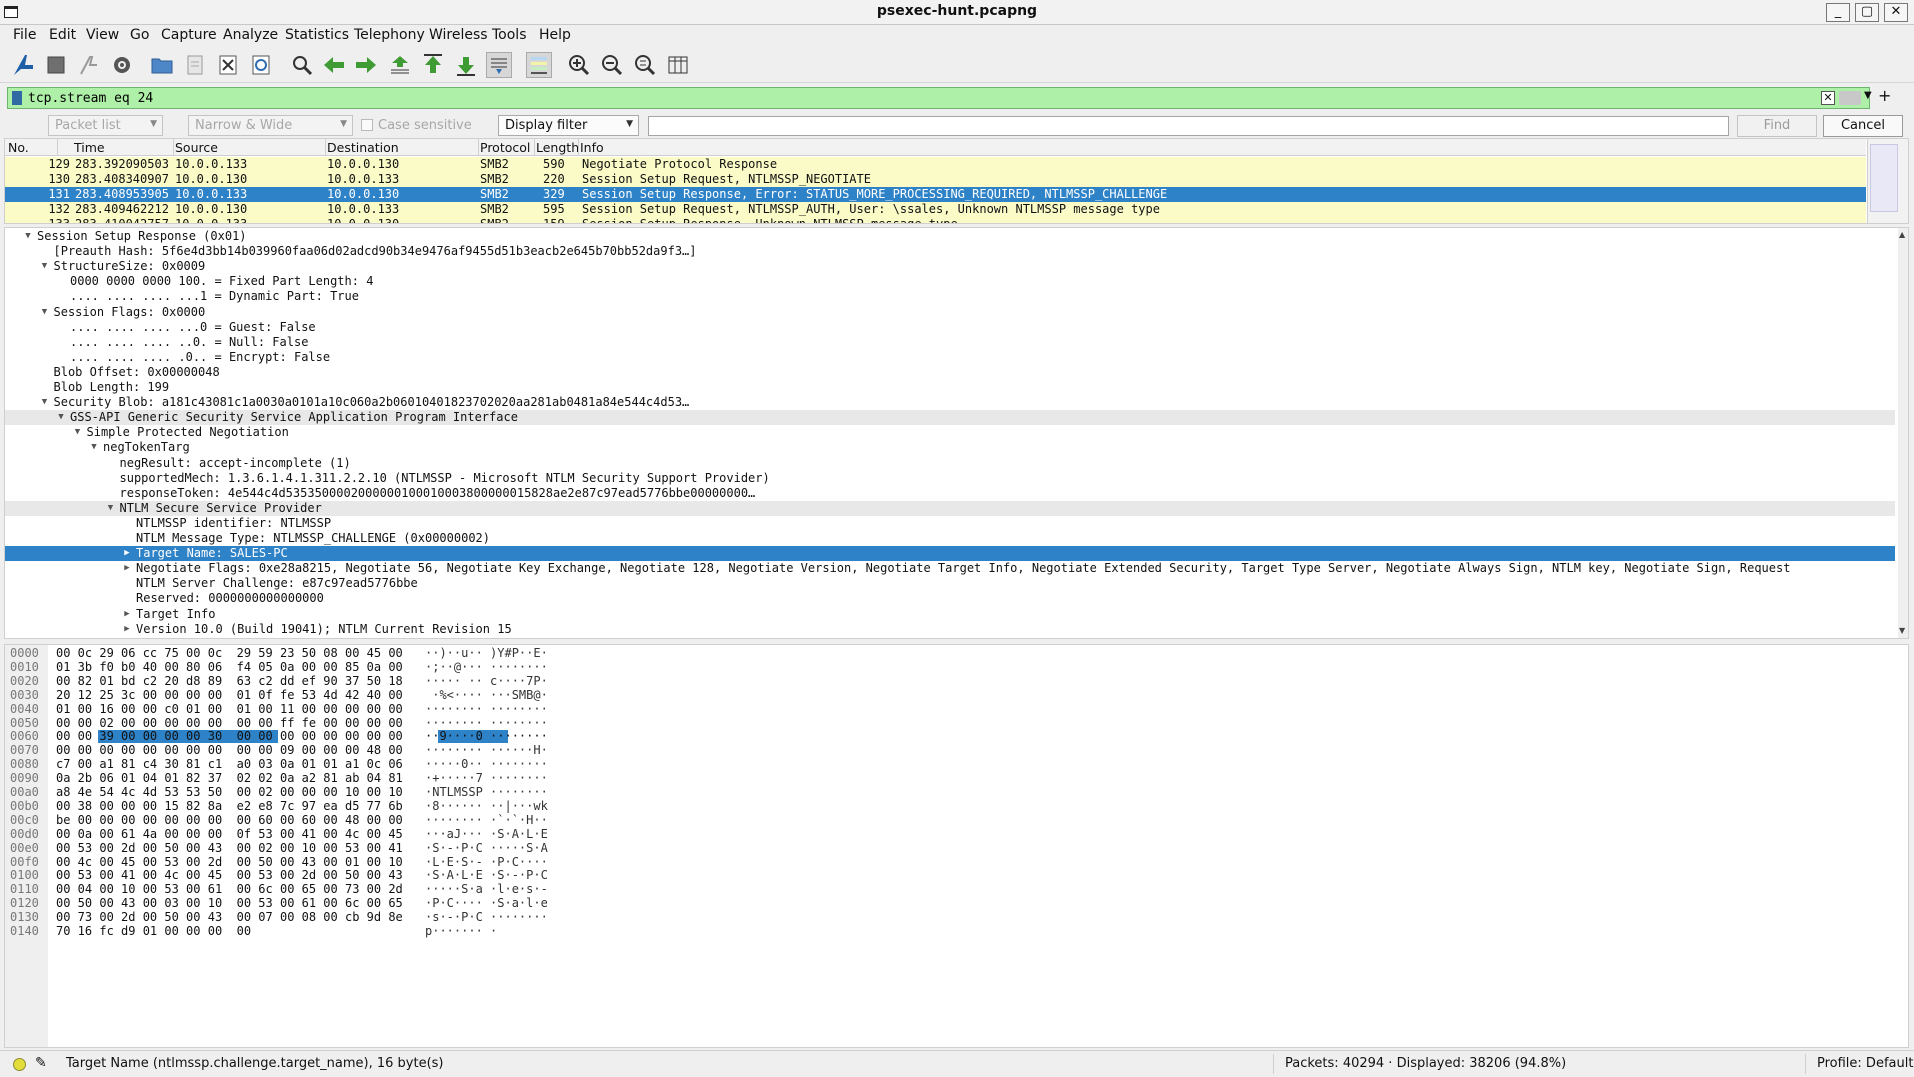 Image resolution: width=1914 pixels, height=1077 pixels. Describe the element at coordinates (62, 35) in the screenshot. I see `menu-edit: Edit` at that location.